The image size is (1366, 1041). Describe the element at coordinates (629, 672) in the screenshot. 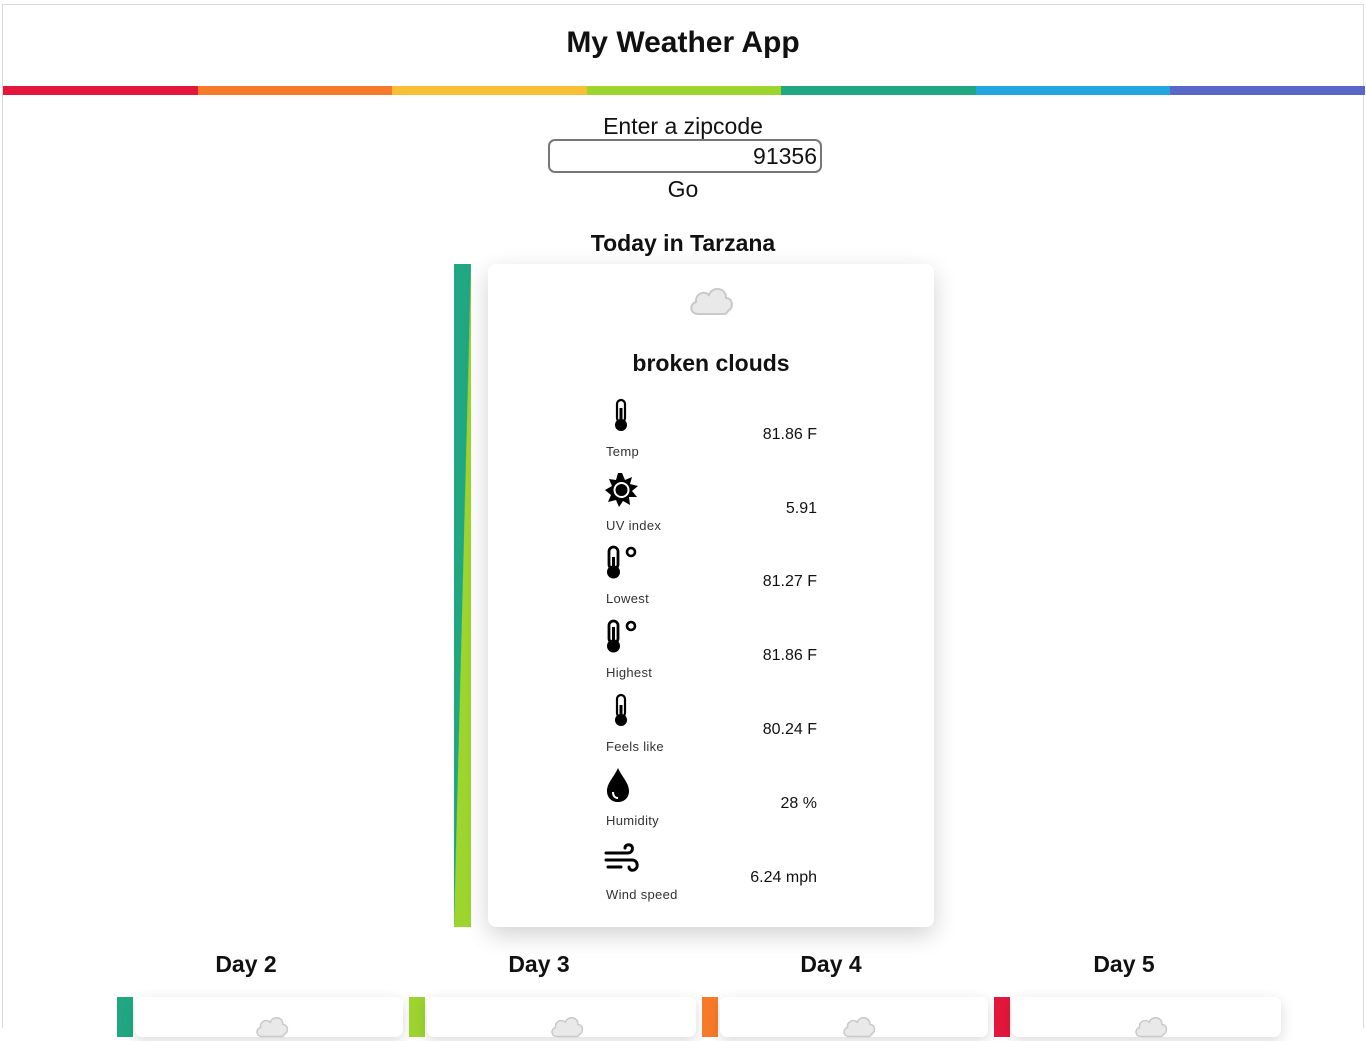

I see `stat-label: Highest` at that location.